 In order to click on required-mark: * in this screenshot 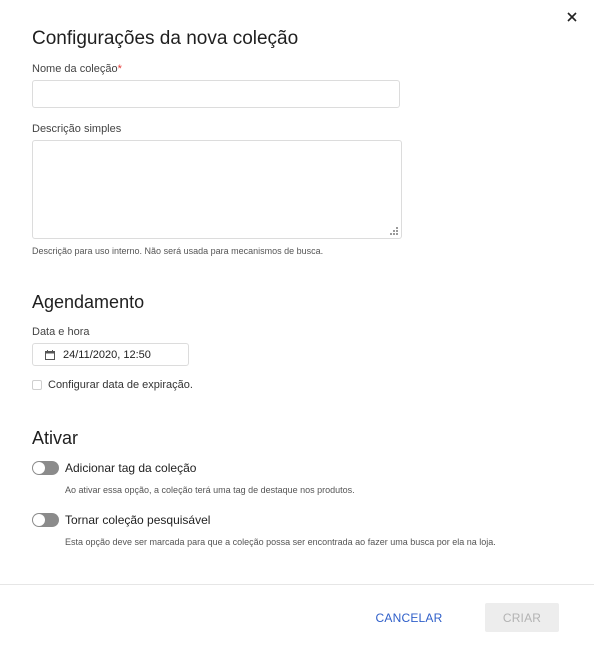, I will do `click(119, 69)`.